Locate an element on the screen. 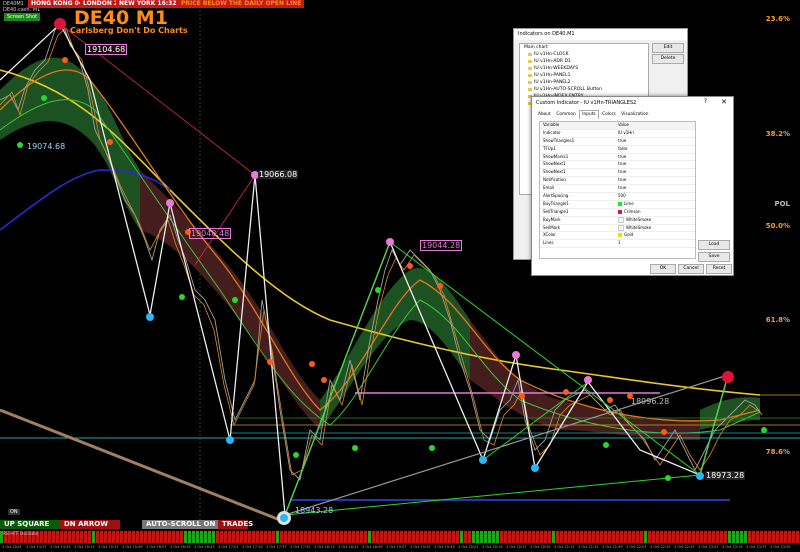 The height and width of the screenshot is (552, 800). tree-item: IU v1Hn-CLOCK is located at coordinates (584, 54).